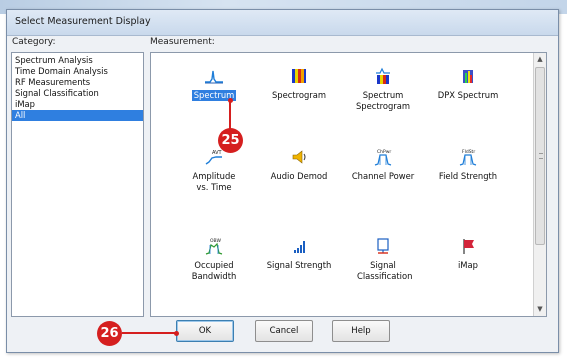 The width and height of the screenshot is (567, 358). What do you see at coordinates (468, 84) in the screenshot?
I see `measurement-tile-dpx-spectrum: DPX Spectrum` at bounding box center [468, 84].